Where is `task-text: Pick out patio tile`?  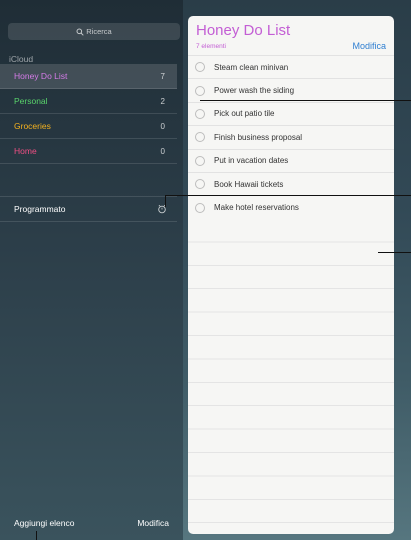 task-text: Pick out patio tile is located at coordinates (244, 114).